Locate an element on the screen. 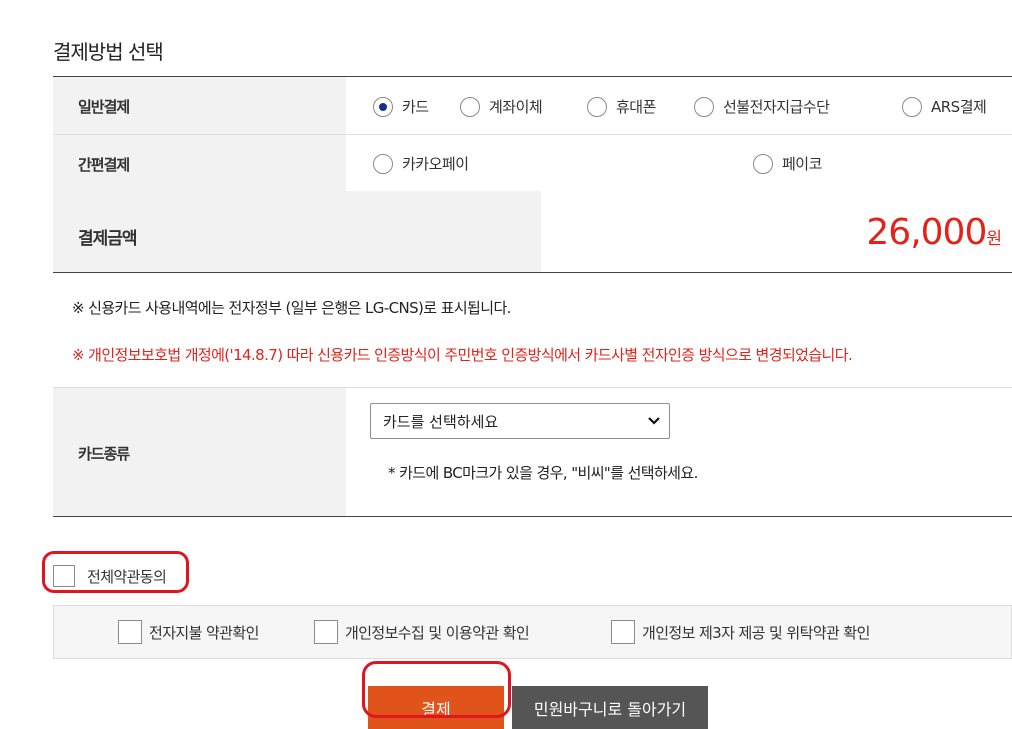 This screenshot has width=1012, height=729. amount-value: 26,000 is located at coordinates (926, 232).